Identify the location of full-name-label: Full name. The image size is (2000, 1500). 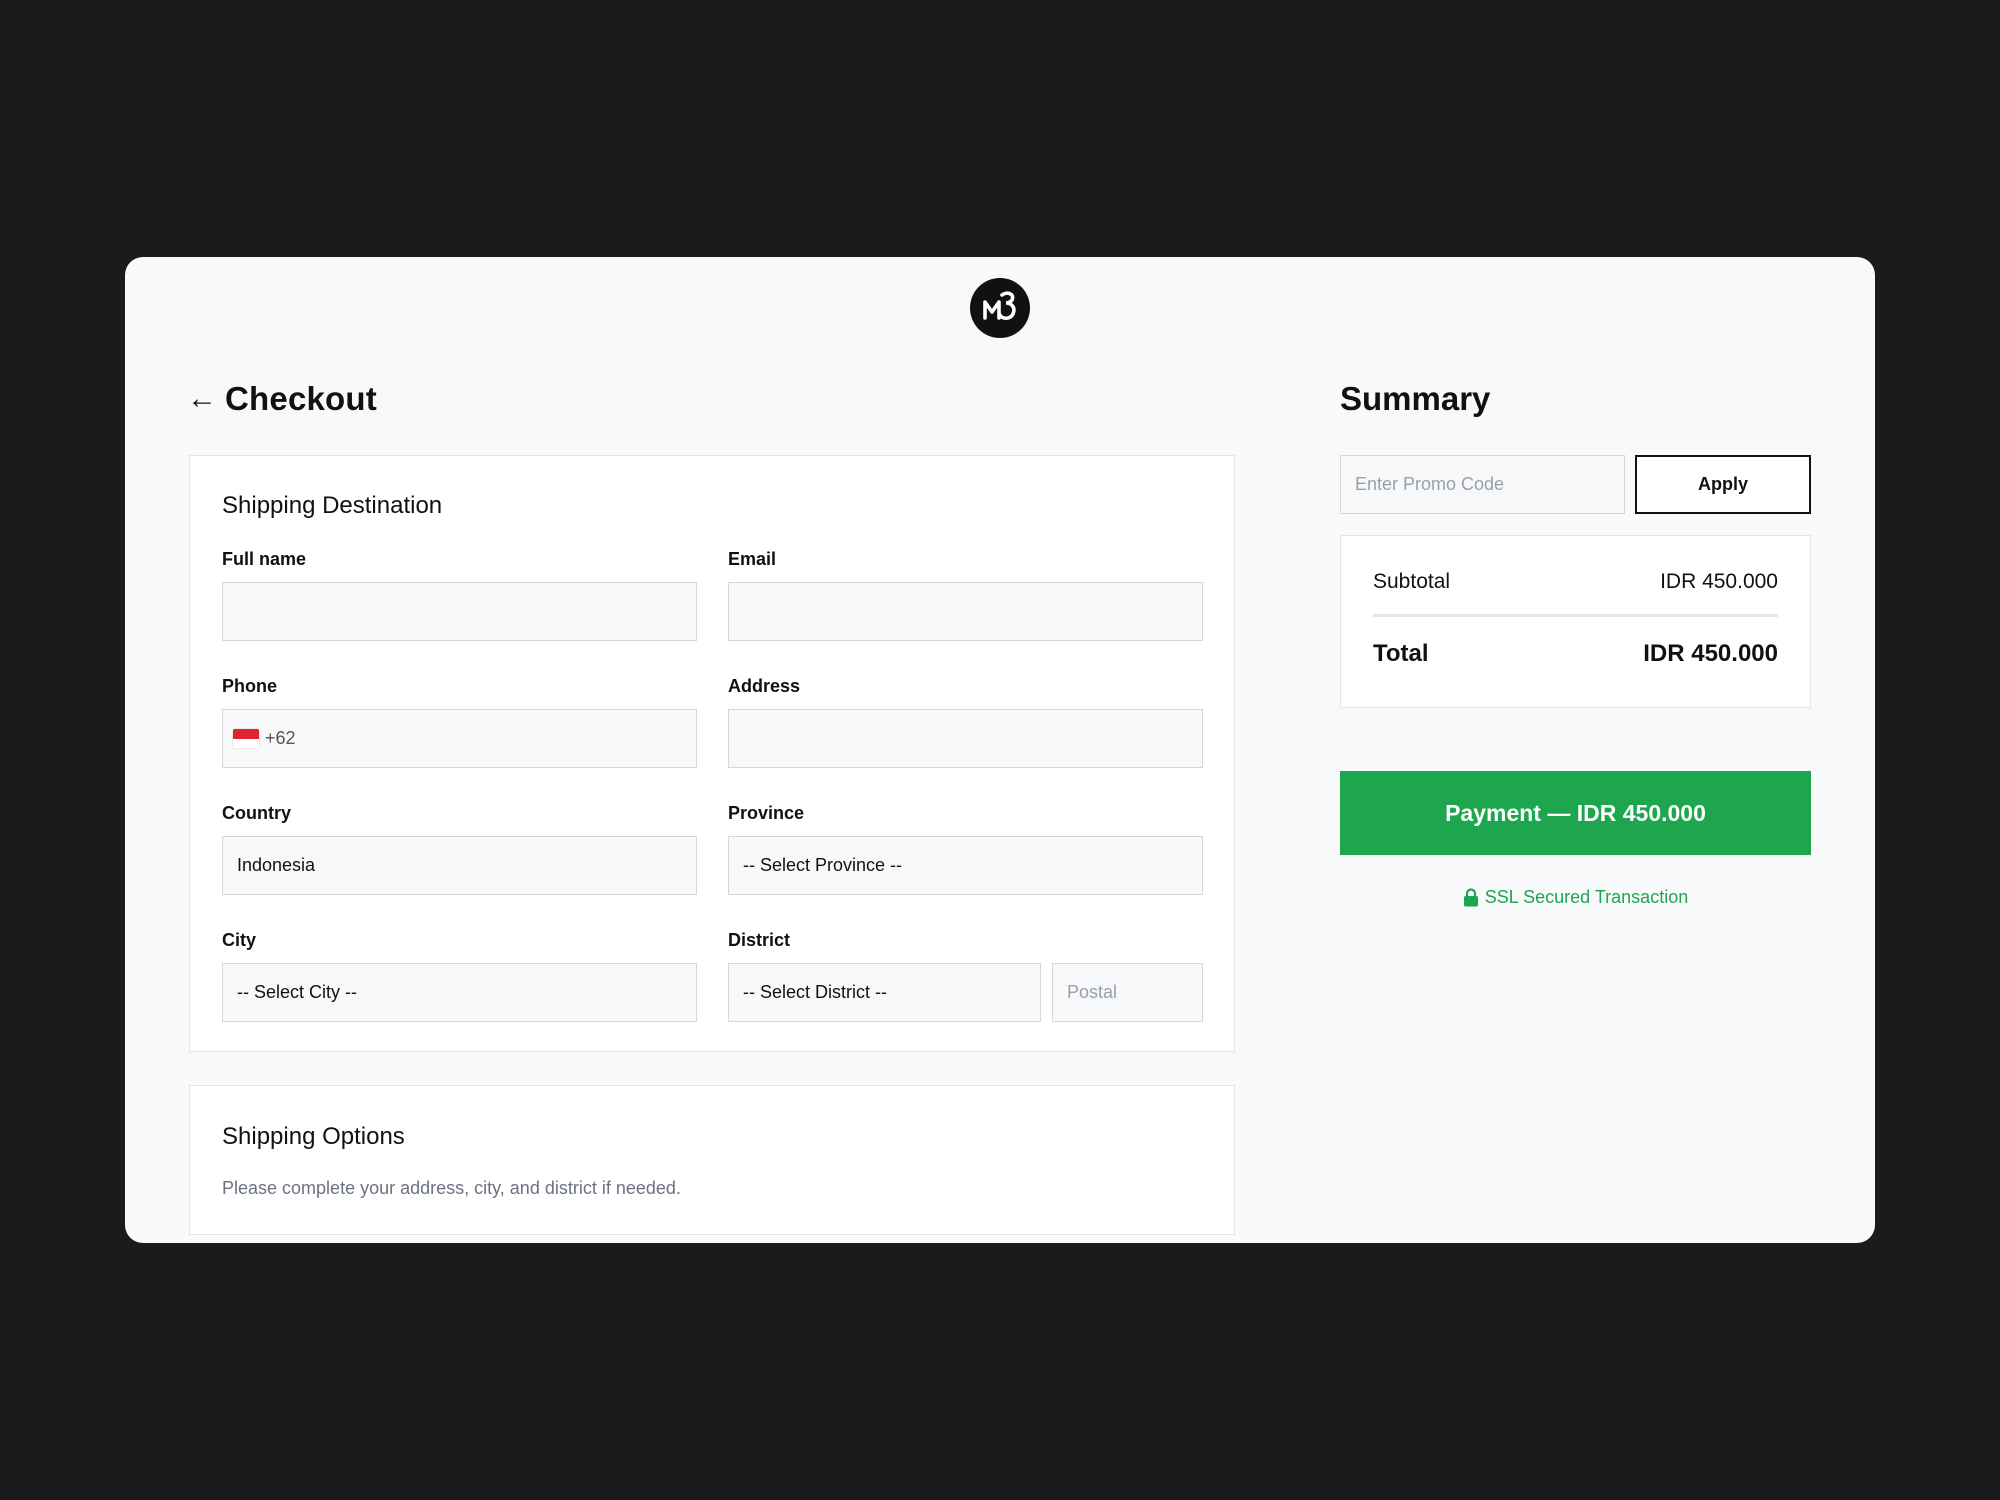
(264, 559).